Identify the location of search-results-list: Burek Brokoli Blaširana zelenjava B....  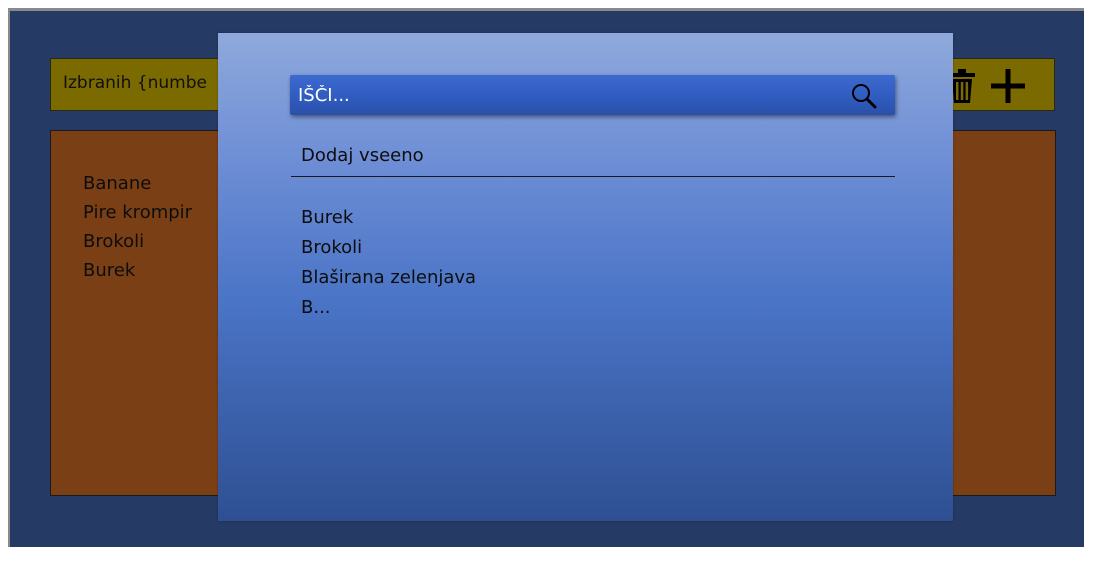
(388, 263).